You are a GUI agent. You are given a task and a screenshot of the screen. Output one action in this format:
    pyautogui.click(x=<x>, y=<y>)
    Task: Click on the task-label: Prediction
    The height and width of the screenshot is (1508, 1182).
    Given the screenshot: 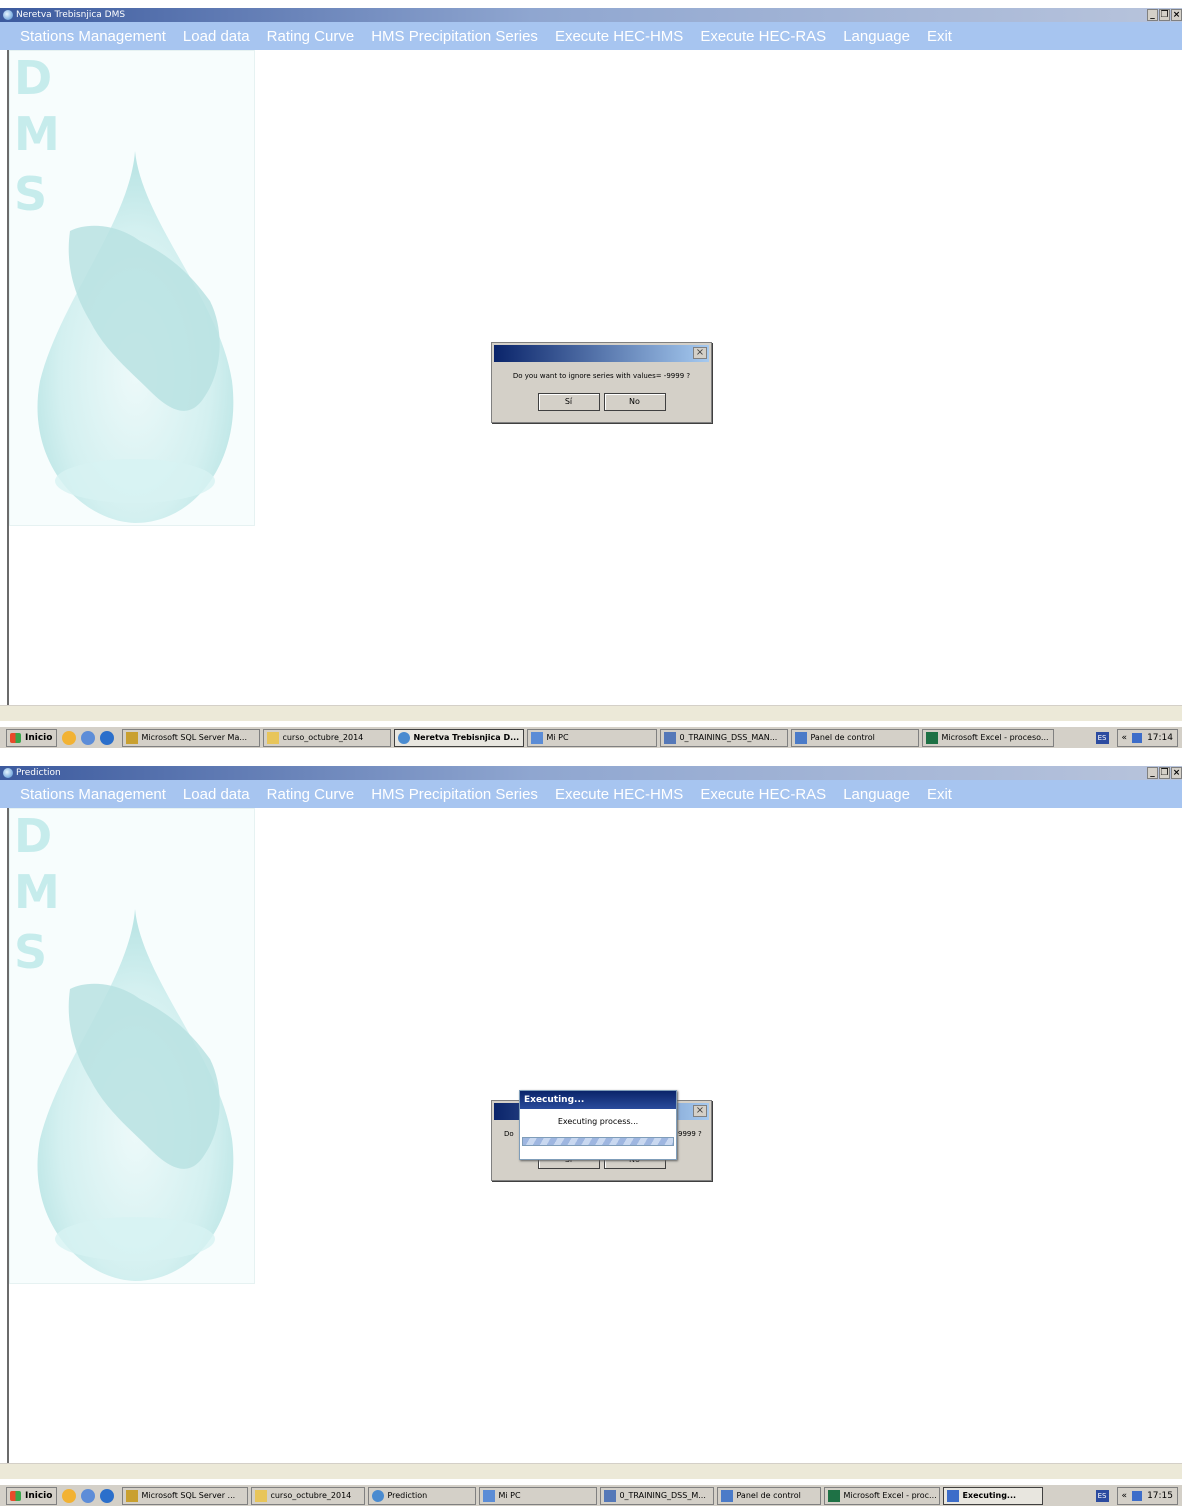 What is the action you would take?
    pyautogui.click(x=407, y=1495)
    